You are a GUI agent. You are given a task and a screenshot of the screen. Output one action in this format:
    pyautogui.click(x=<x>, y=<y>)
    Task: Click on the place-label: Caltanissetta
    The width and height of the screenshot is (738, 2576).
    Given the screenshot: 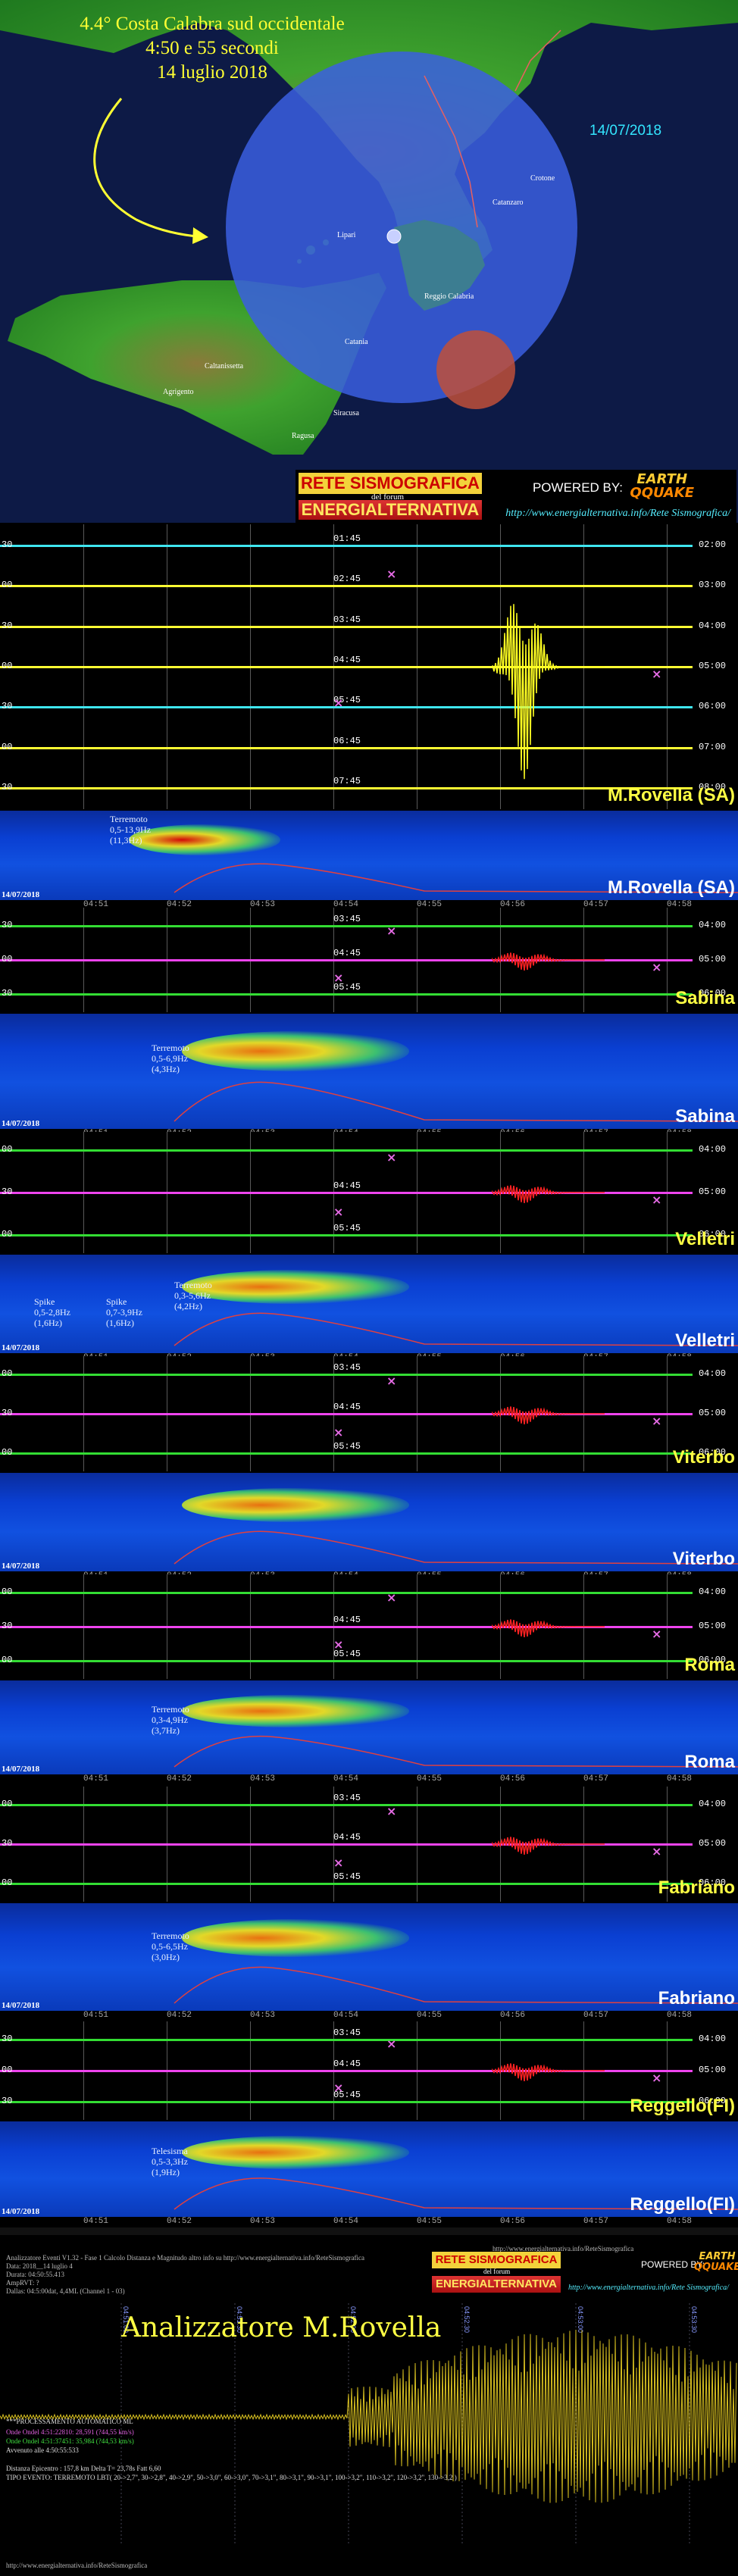 What is the action you would take?
    pyautogui.click(x=224, y=366)
    